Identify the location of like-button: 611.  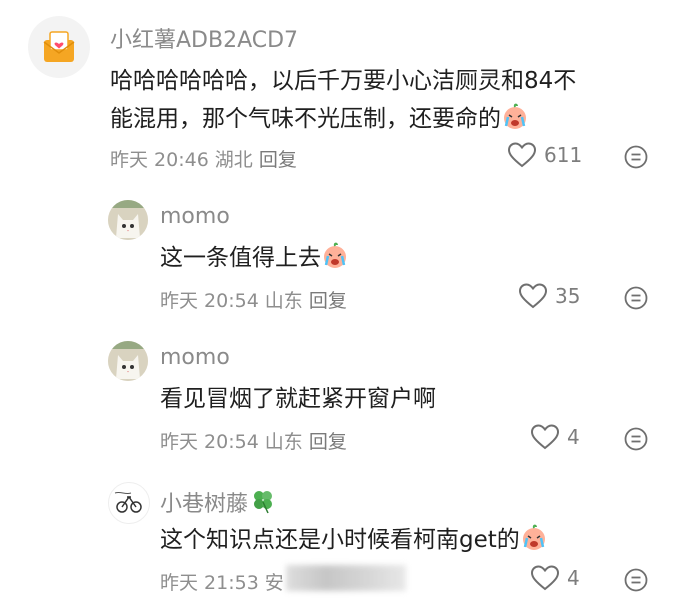
(545, 155).